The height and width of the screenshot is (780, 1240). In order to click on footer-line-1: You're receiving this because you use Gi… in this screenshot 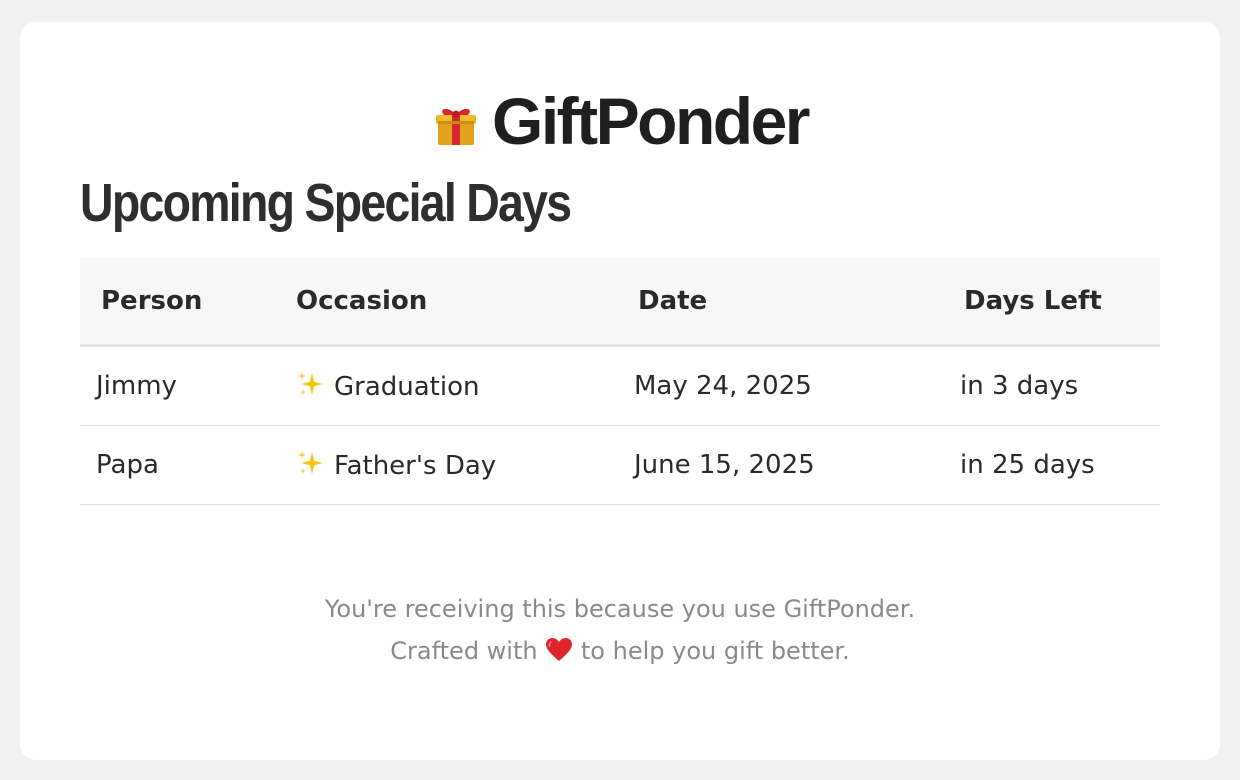, I will do `click(620, 609)`.